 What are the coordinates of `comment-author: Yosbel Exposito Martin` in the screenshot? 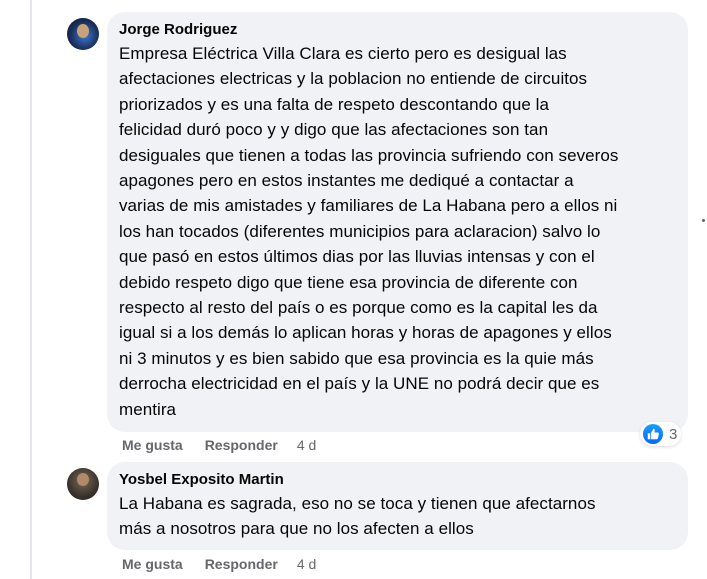 It's located at (397, 480).